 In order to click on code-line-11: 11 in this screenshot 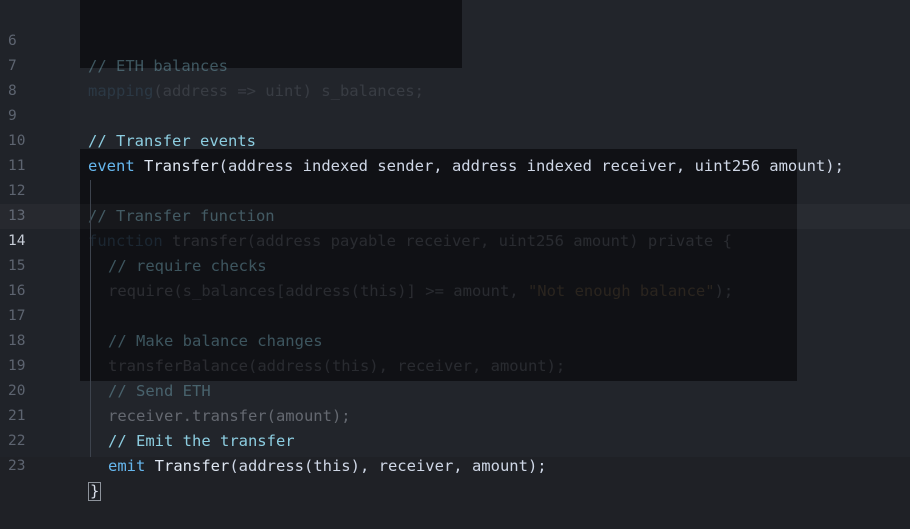, I will do `click(455, 151)`.